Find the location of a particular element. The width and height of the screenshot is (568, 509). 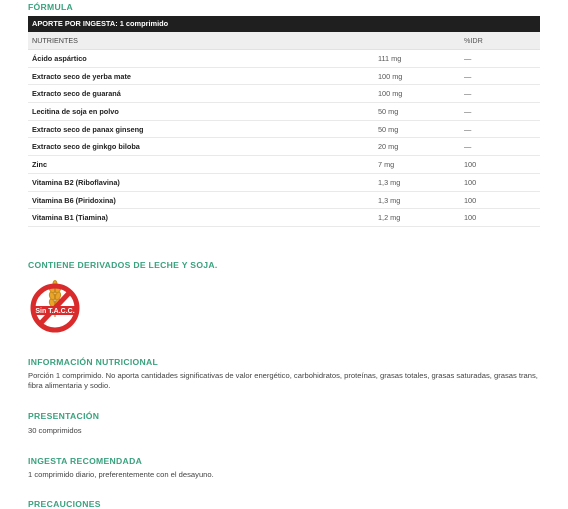

table-row: Extracto seco de ginkgo biloba 20 mg — is located at coordinates (284, 147).